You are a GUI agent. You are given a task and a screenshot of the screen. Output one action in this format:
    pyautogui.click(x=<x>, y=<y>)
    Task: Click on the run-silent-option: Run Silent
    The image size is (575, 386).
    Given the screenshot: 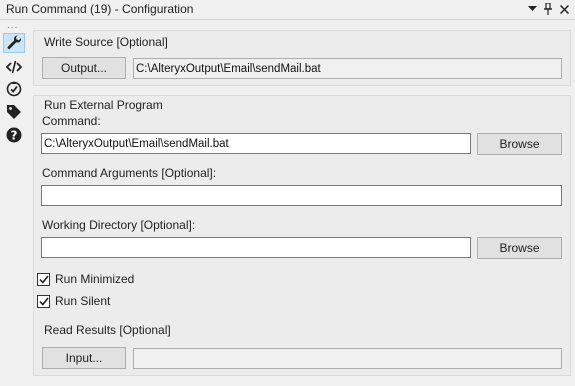 What is the action you would take?
    pyautogui.click(x=73, y=301)
    